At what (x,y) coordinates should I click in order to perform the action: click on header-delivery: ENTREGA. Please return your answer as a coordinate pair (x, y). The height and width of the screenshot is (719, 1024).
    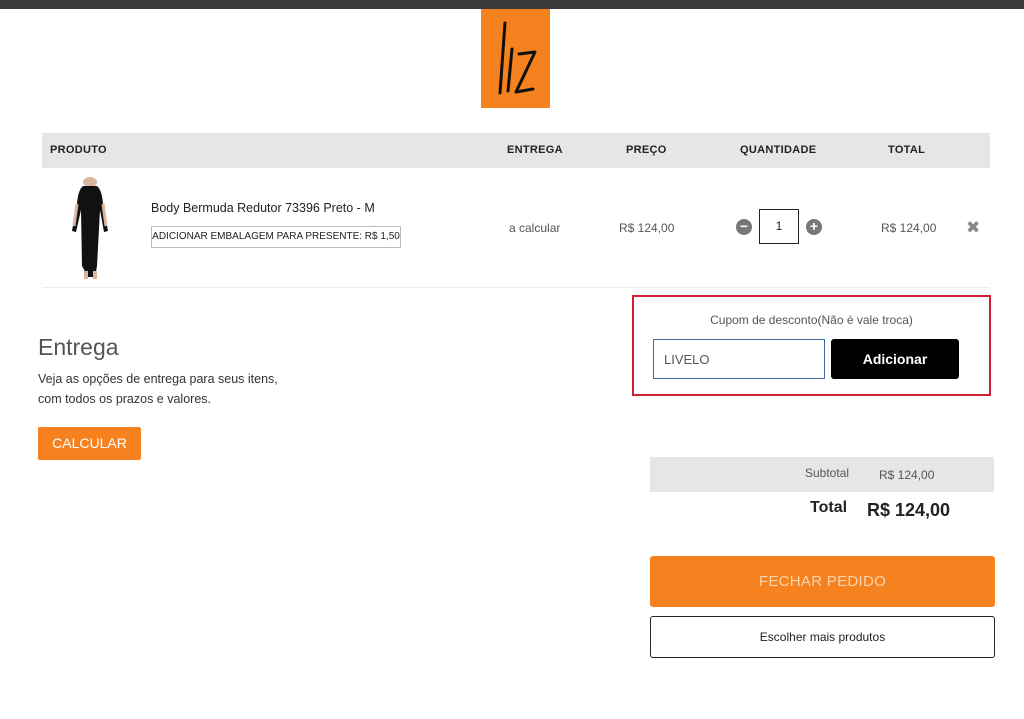
    Looking at the image, I should click on (535, 150).